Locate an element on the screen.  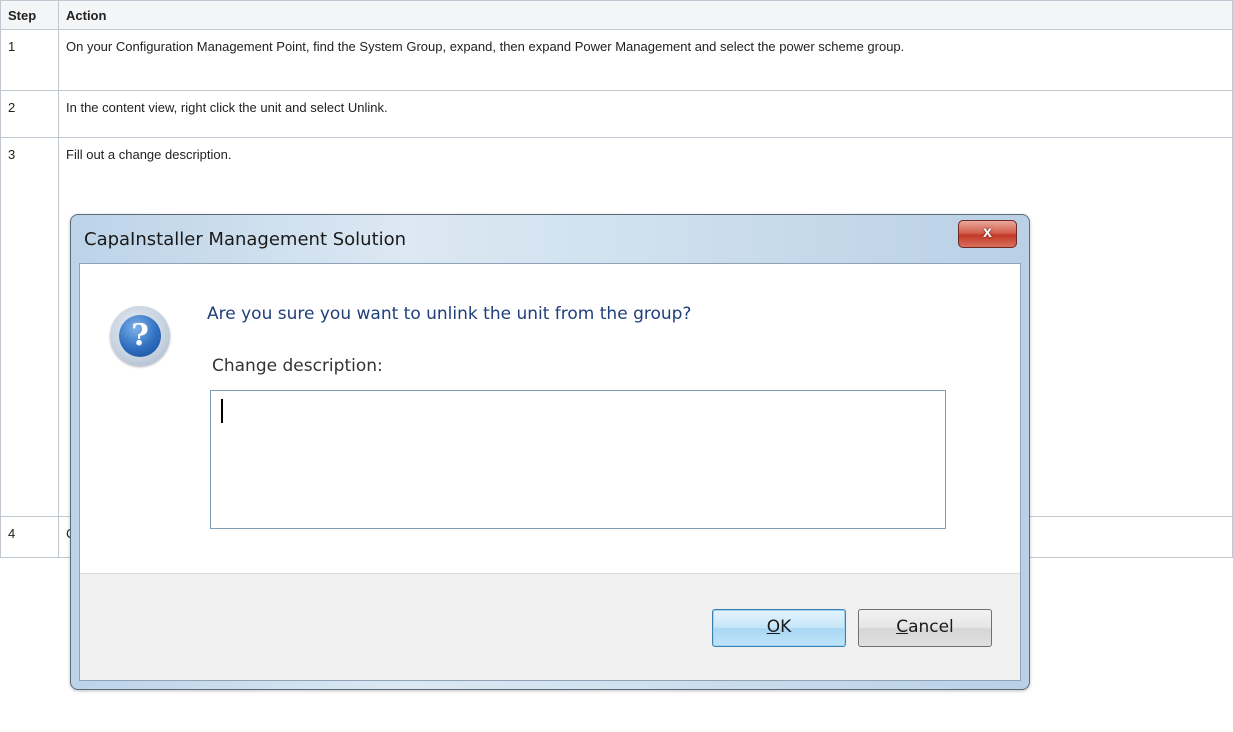
cancel-button: Cancel is located at coordinates (925, 628).